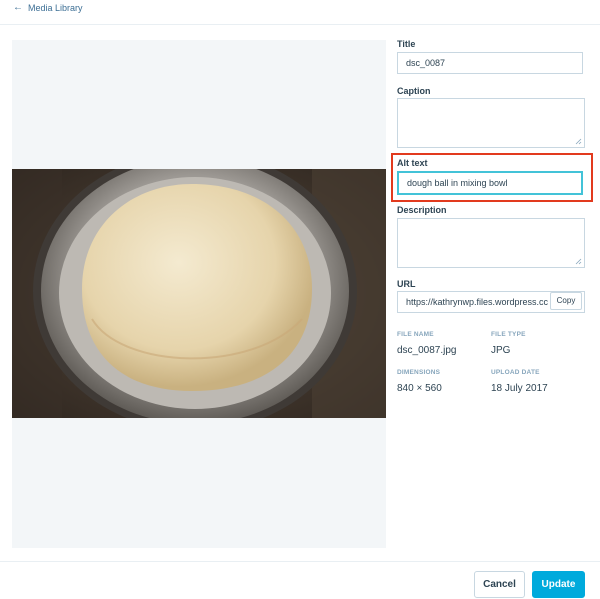 Image resolution: width=600 pixels, height=599 pixels. What do you see at coordinates (414, 91) in the screenshot?
I see `caption-label: Caption` at bounding box center [414, 91].